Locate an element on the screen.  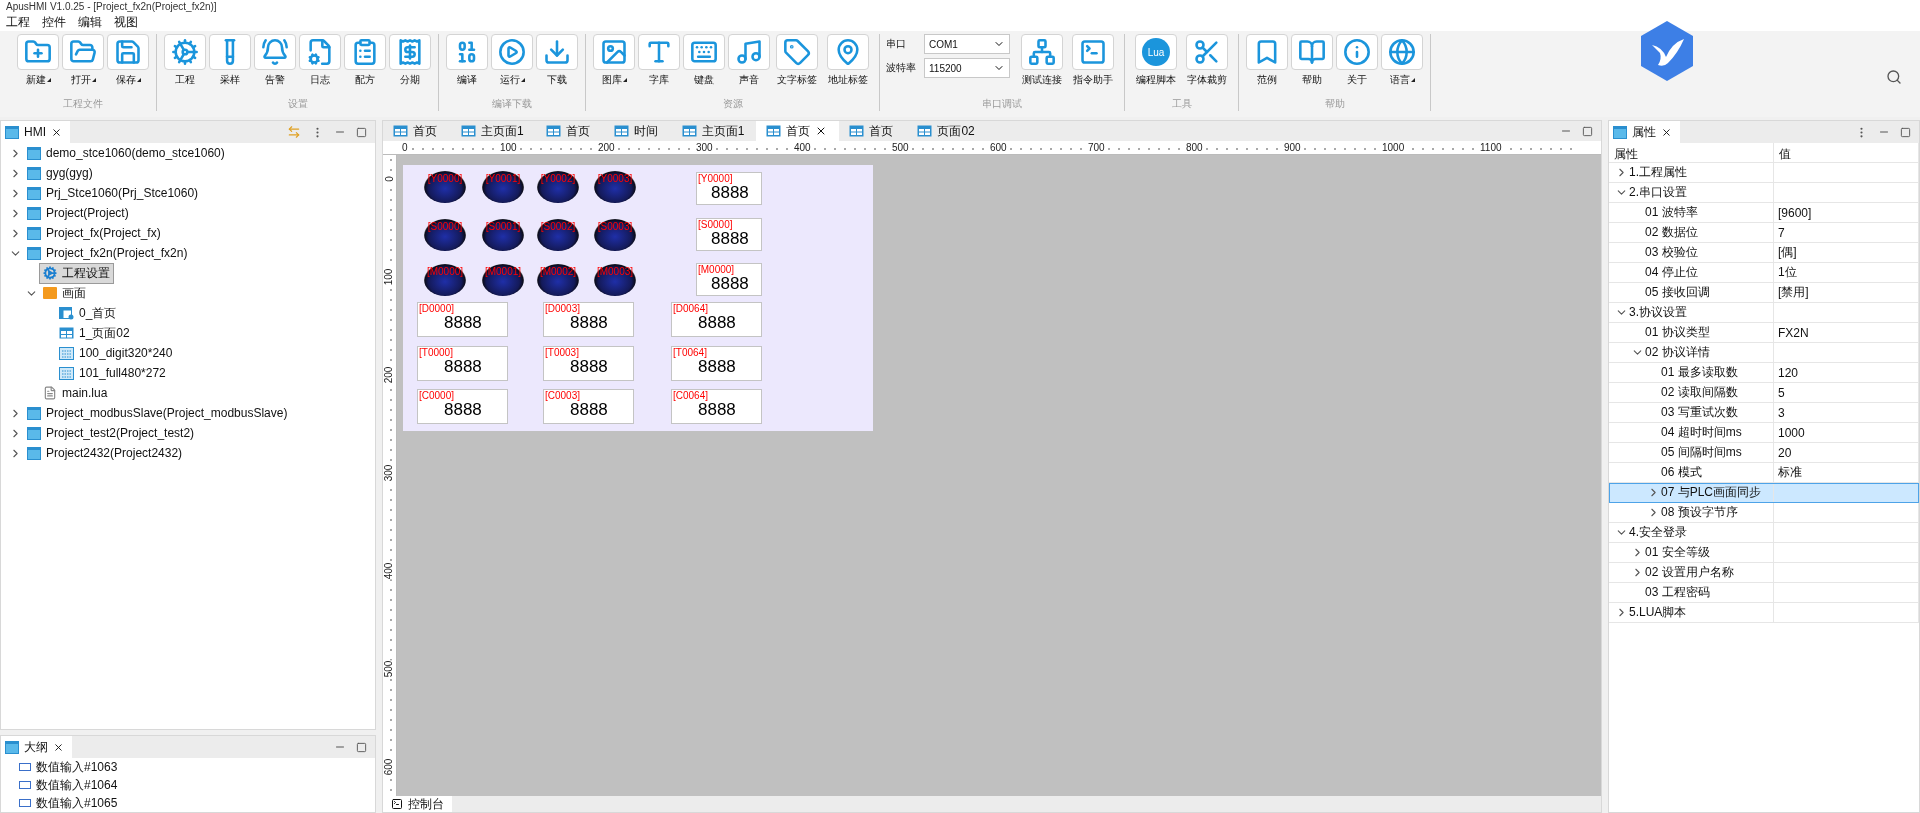
property-value: 120 is located at coordinates (1788, 372).